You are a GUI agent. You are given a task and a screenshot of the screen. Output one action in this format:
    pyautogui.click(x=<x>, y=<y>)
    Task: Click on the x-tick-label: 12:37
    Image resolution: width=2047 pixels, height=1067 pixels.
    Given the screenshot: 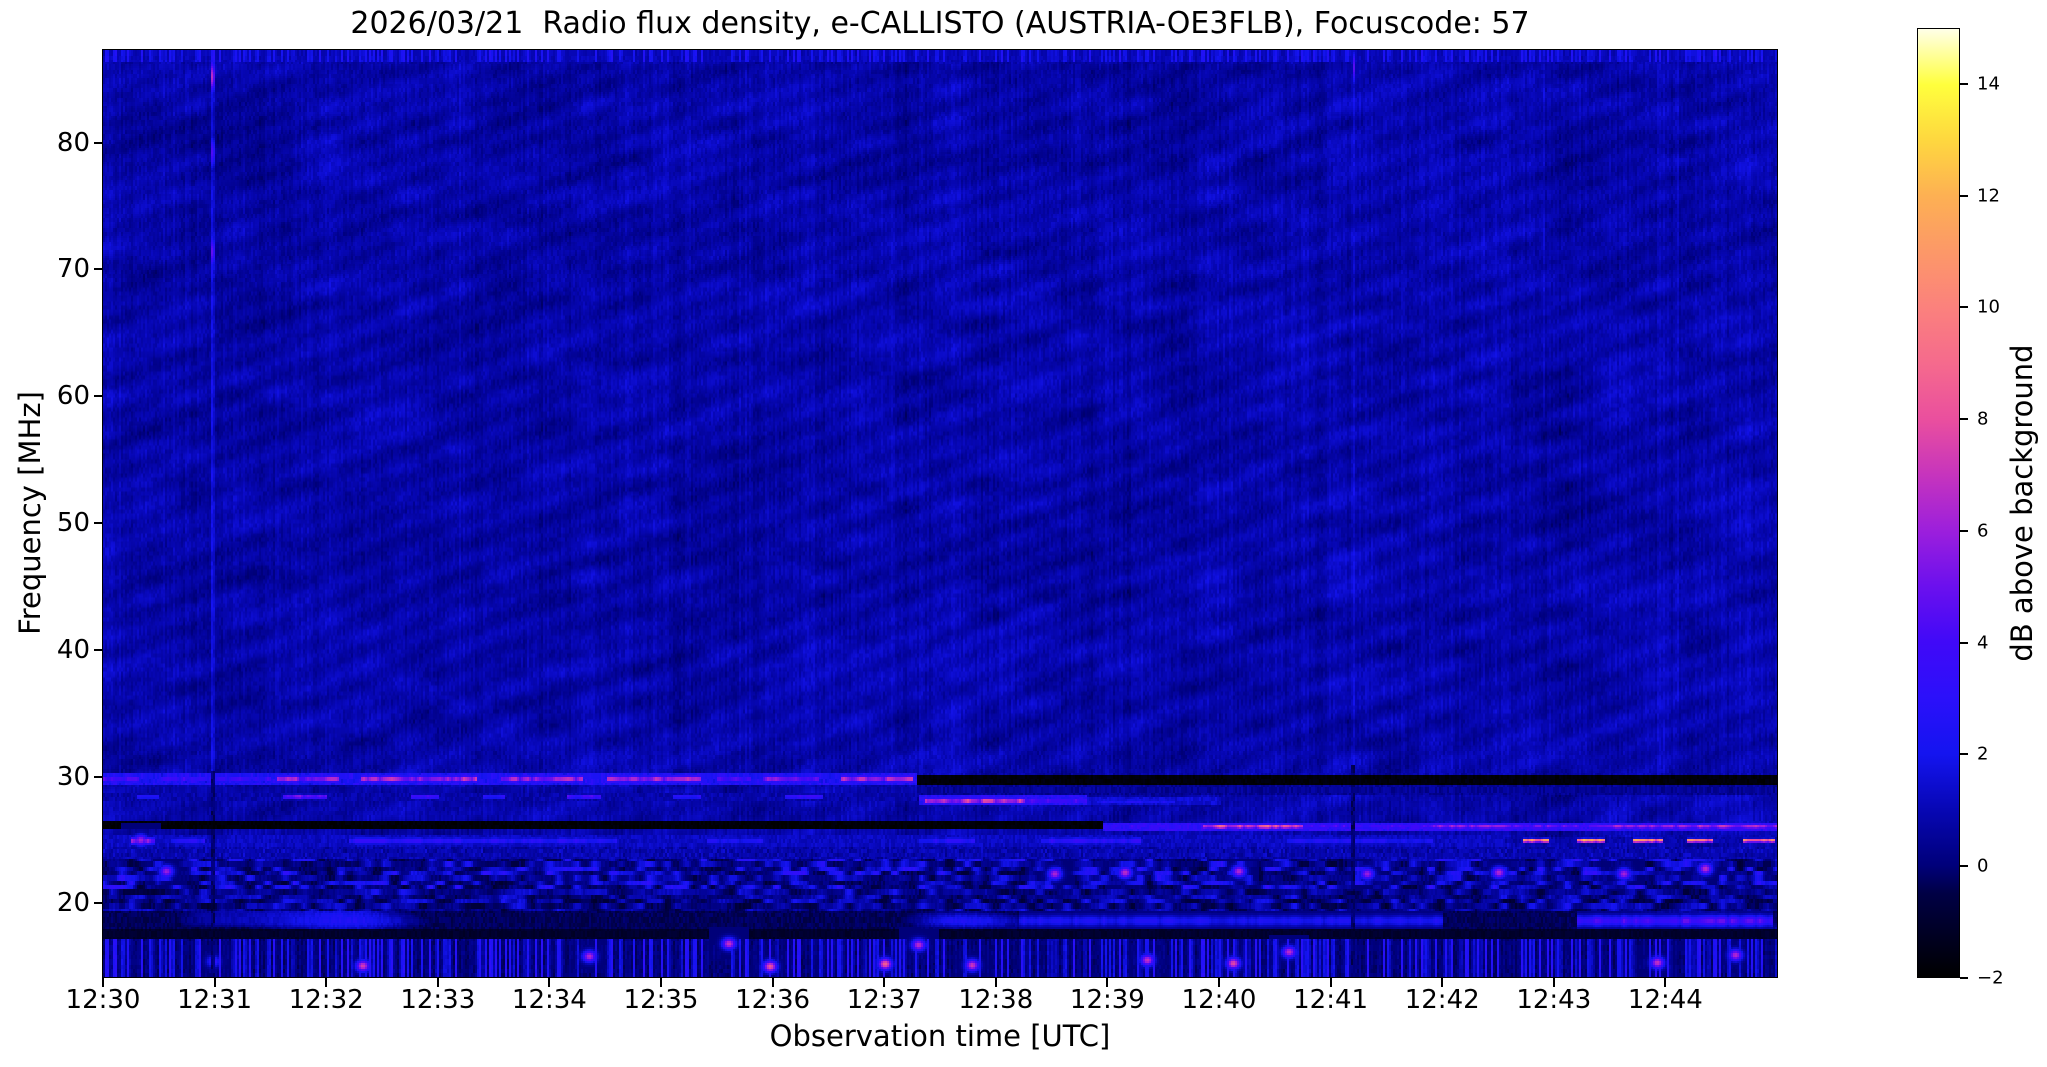 What is the action you would take?
    pyautogui.click(x=884, y=1000)
    